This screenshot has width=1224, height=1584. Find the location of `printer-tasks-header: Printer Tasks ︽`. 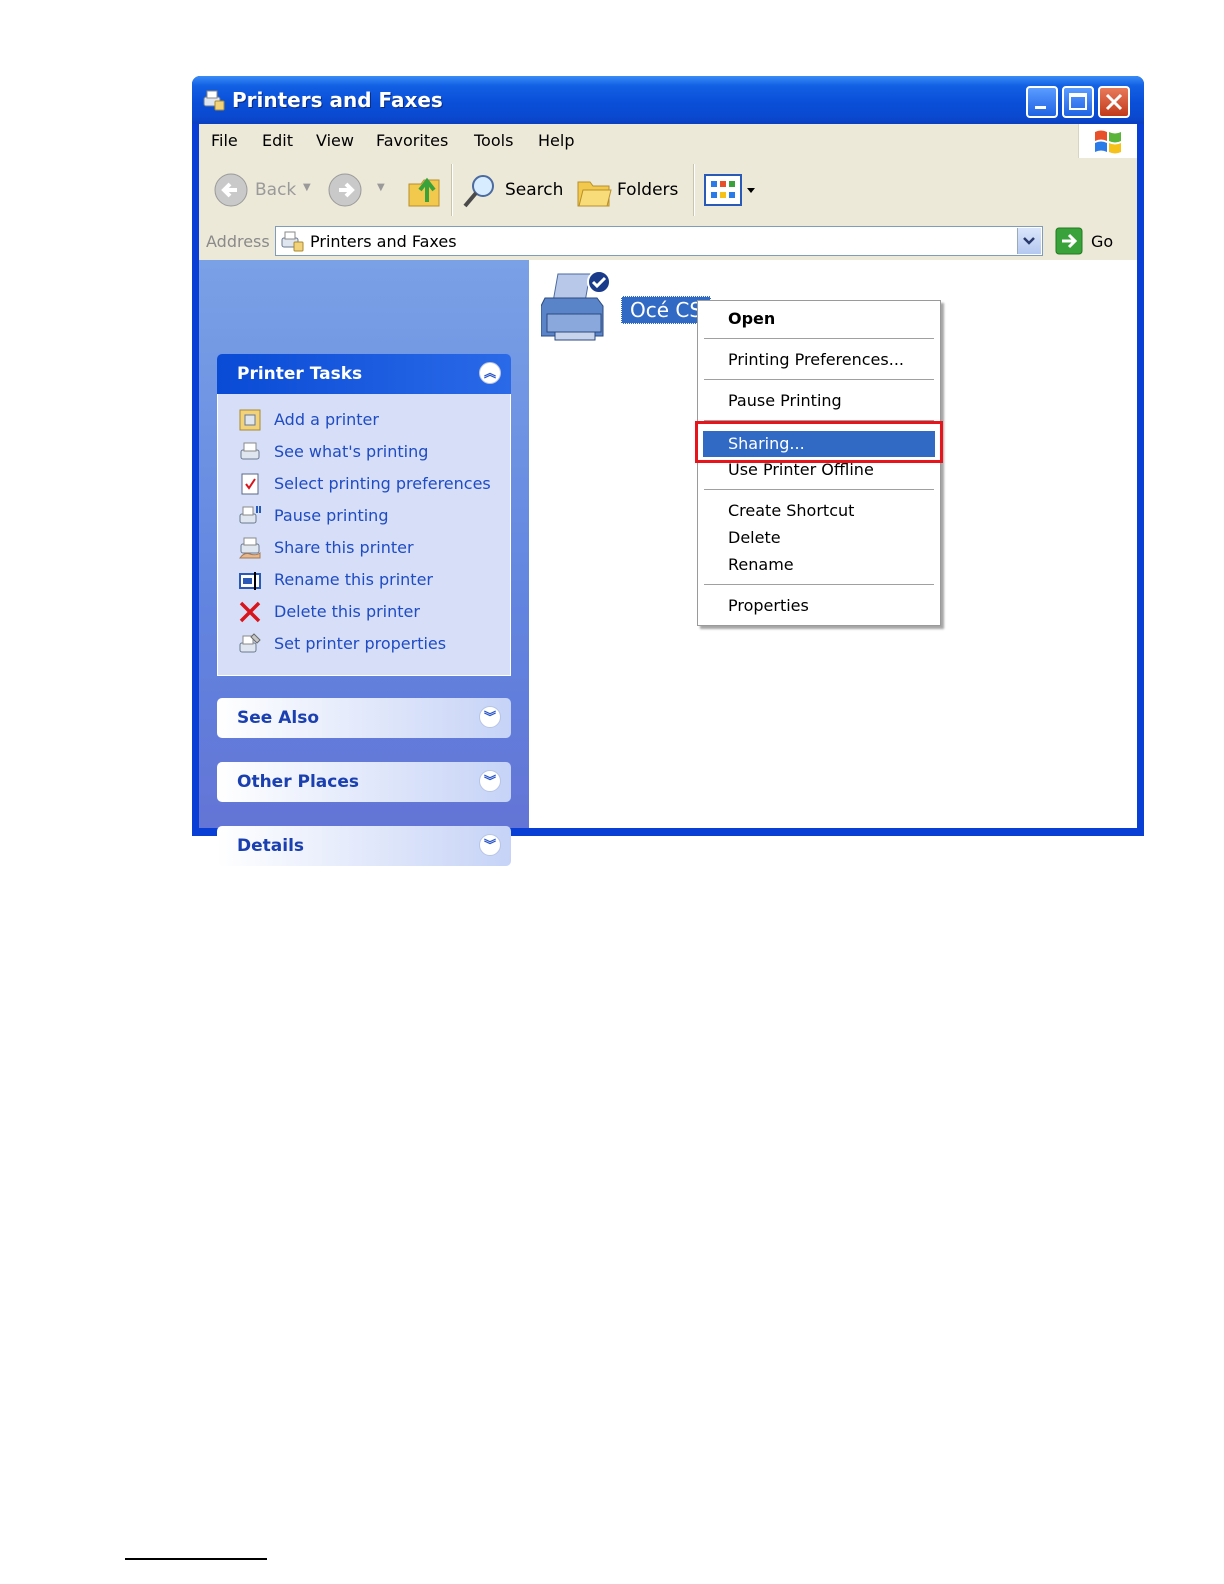

printer-tasks-header: Printer Tasks ︽ is located at coordinates (364, 374).